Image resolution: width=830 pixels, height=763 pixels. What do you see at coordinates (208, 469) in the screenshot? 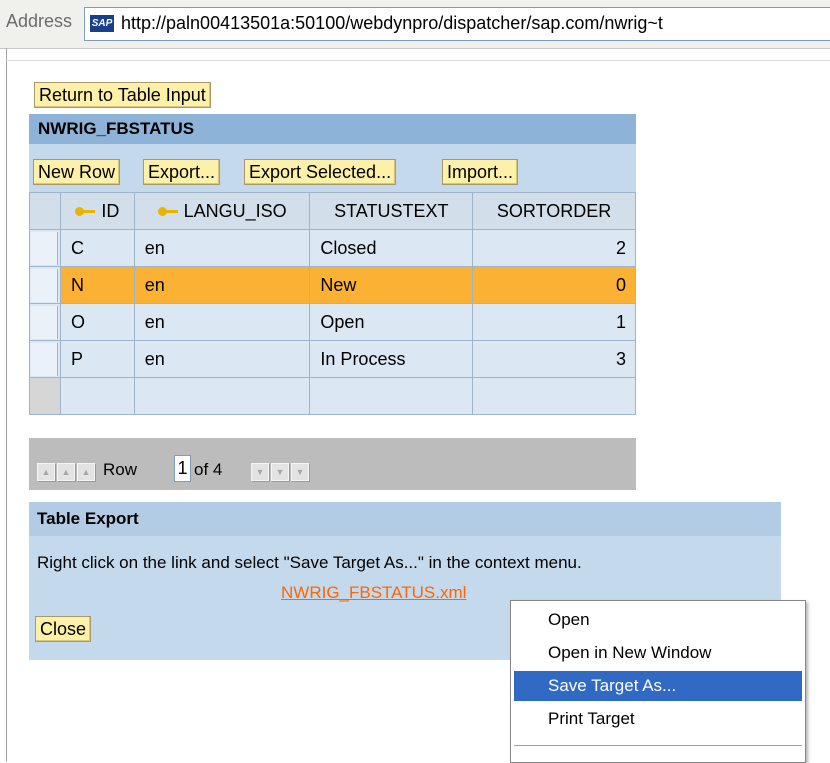
I see `pager-of-label: of 4` at bounding box center [208, 469].